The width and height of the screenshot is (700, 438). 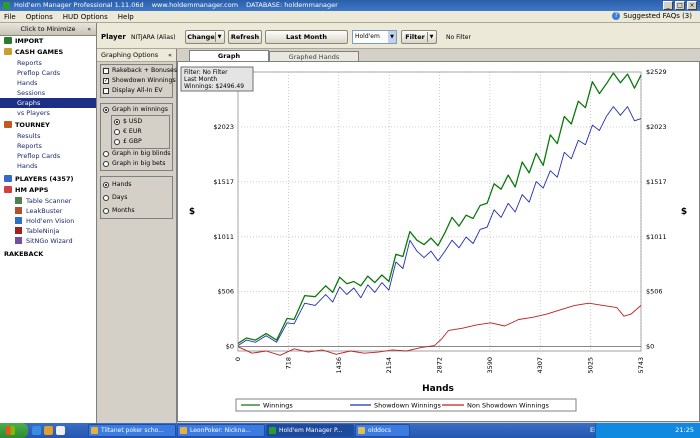 What do you see at coordinates (48, 179) in the screenshot?
I see `nav-players: PLAYERS (4357)` at bounding box center [48, 179].